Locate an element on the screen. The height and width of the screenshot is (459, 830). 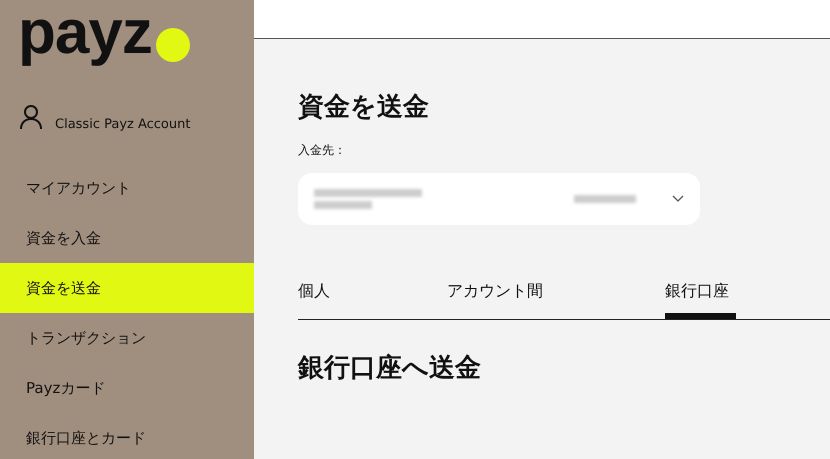
user-icon is located at coordinates (31, 117).